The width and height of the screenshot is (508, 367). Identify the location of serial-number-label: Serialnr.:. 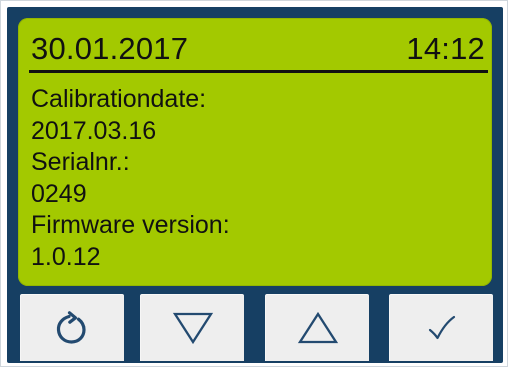
(80, 162).